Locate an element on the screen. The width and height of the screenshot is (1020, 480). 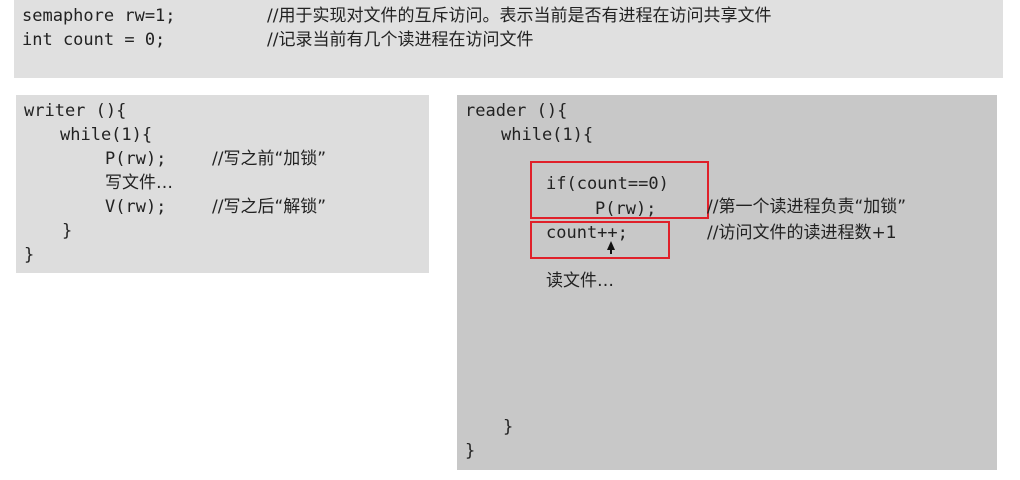
mouse-cursor-icon is located at coordinates (611, 247).